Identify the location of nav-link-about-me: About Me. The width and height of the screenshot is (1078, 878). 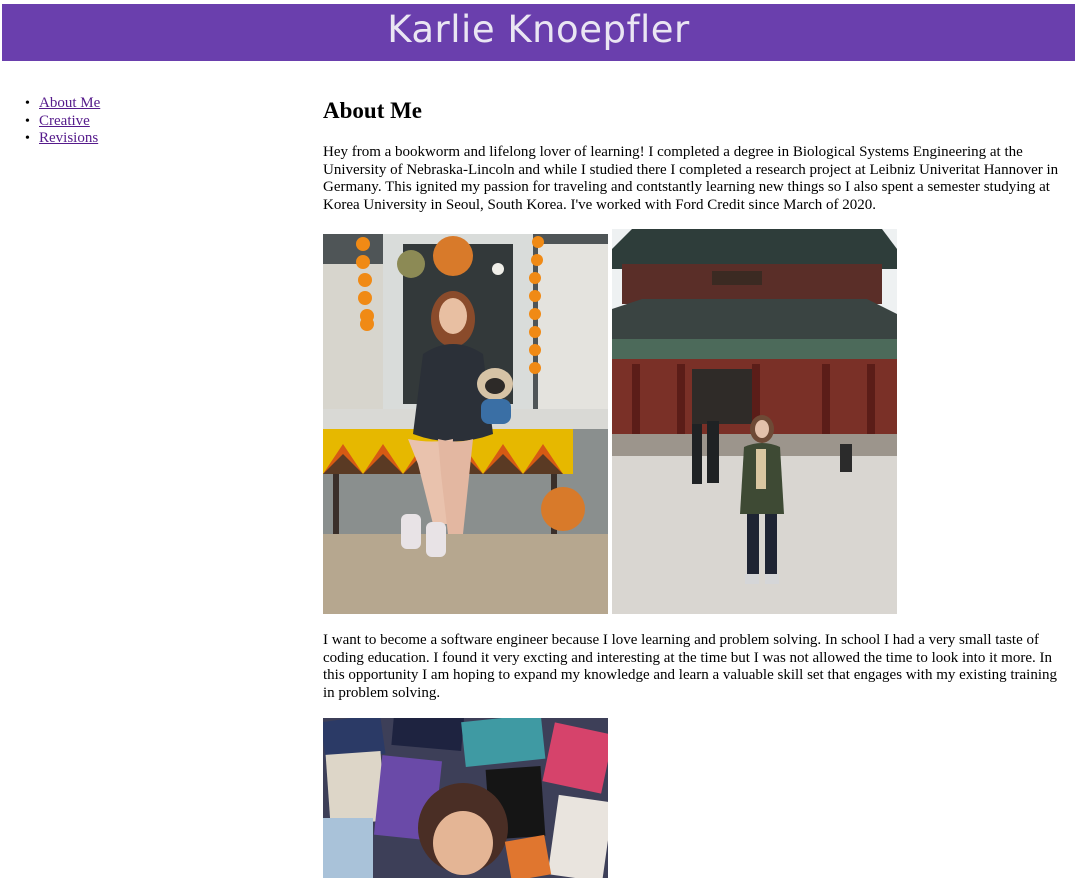
(69, 104).